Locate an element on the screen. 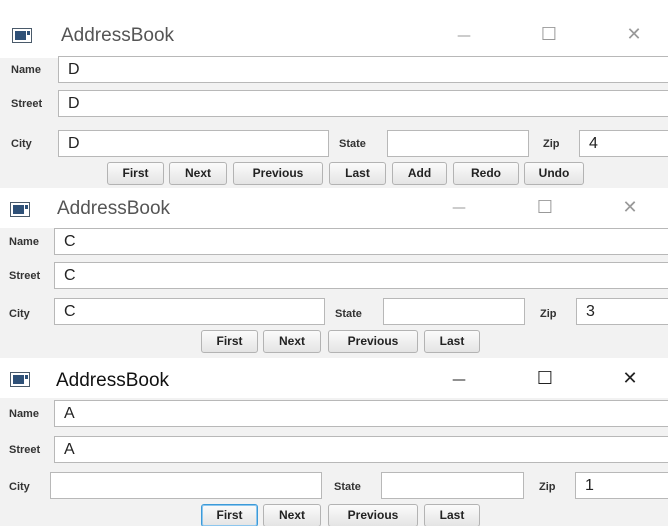 The height and width of the screenshot is (526, 668). button-bar: First Next Previous Last Add Redo Undo is located at coordinates (334, 173).